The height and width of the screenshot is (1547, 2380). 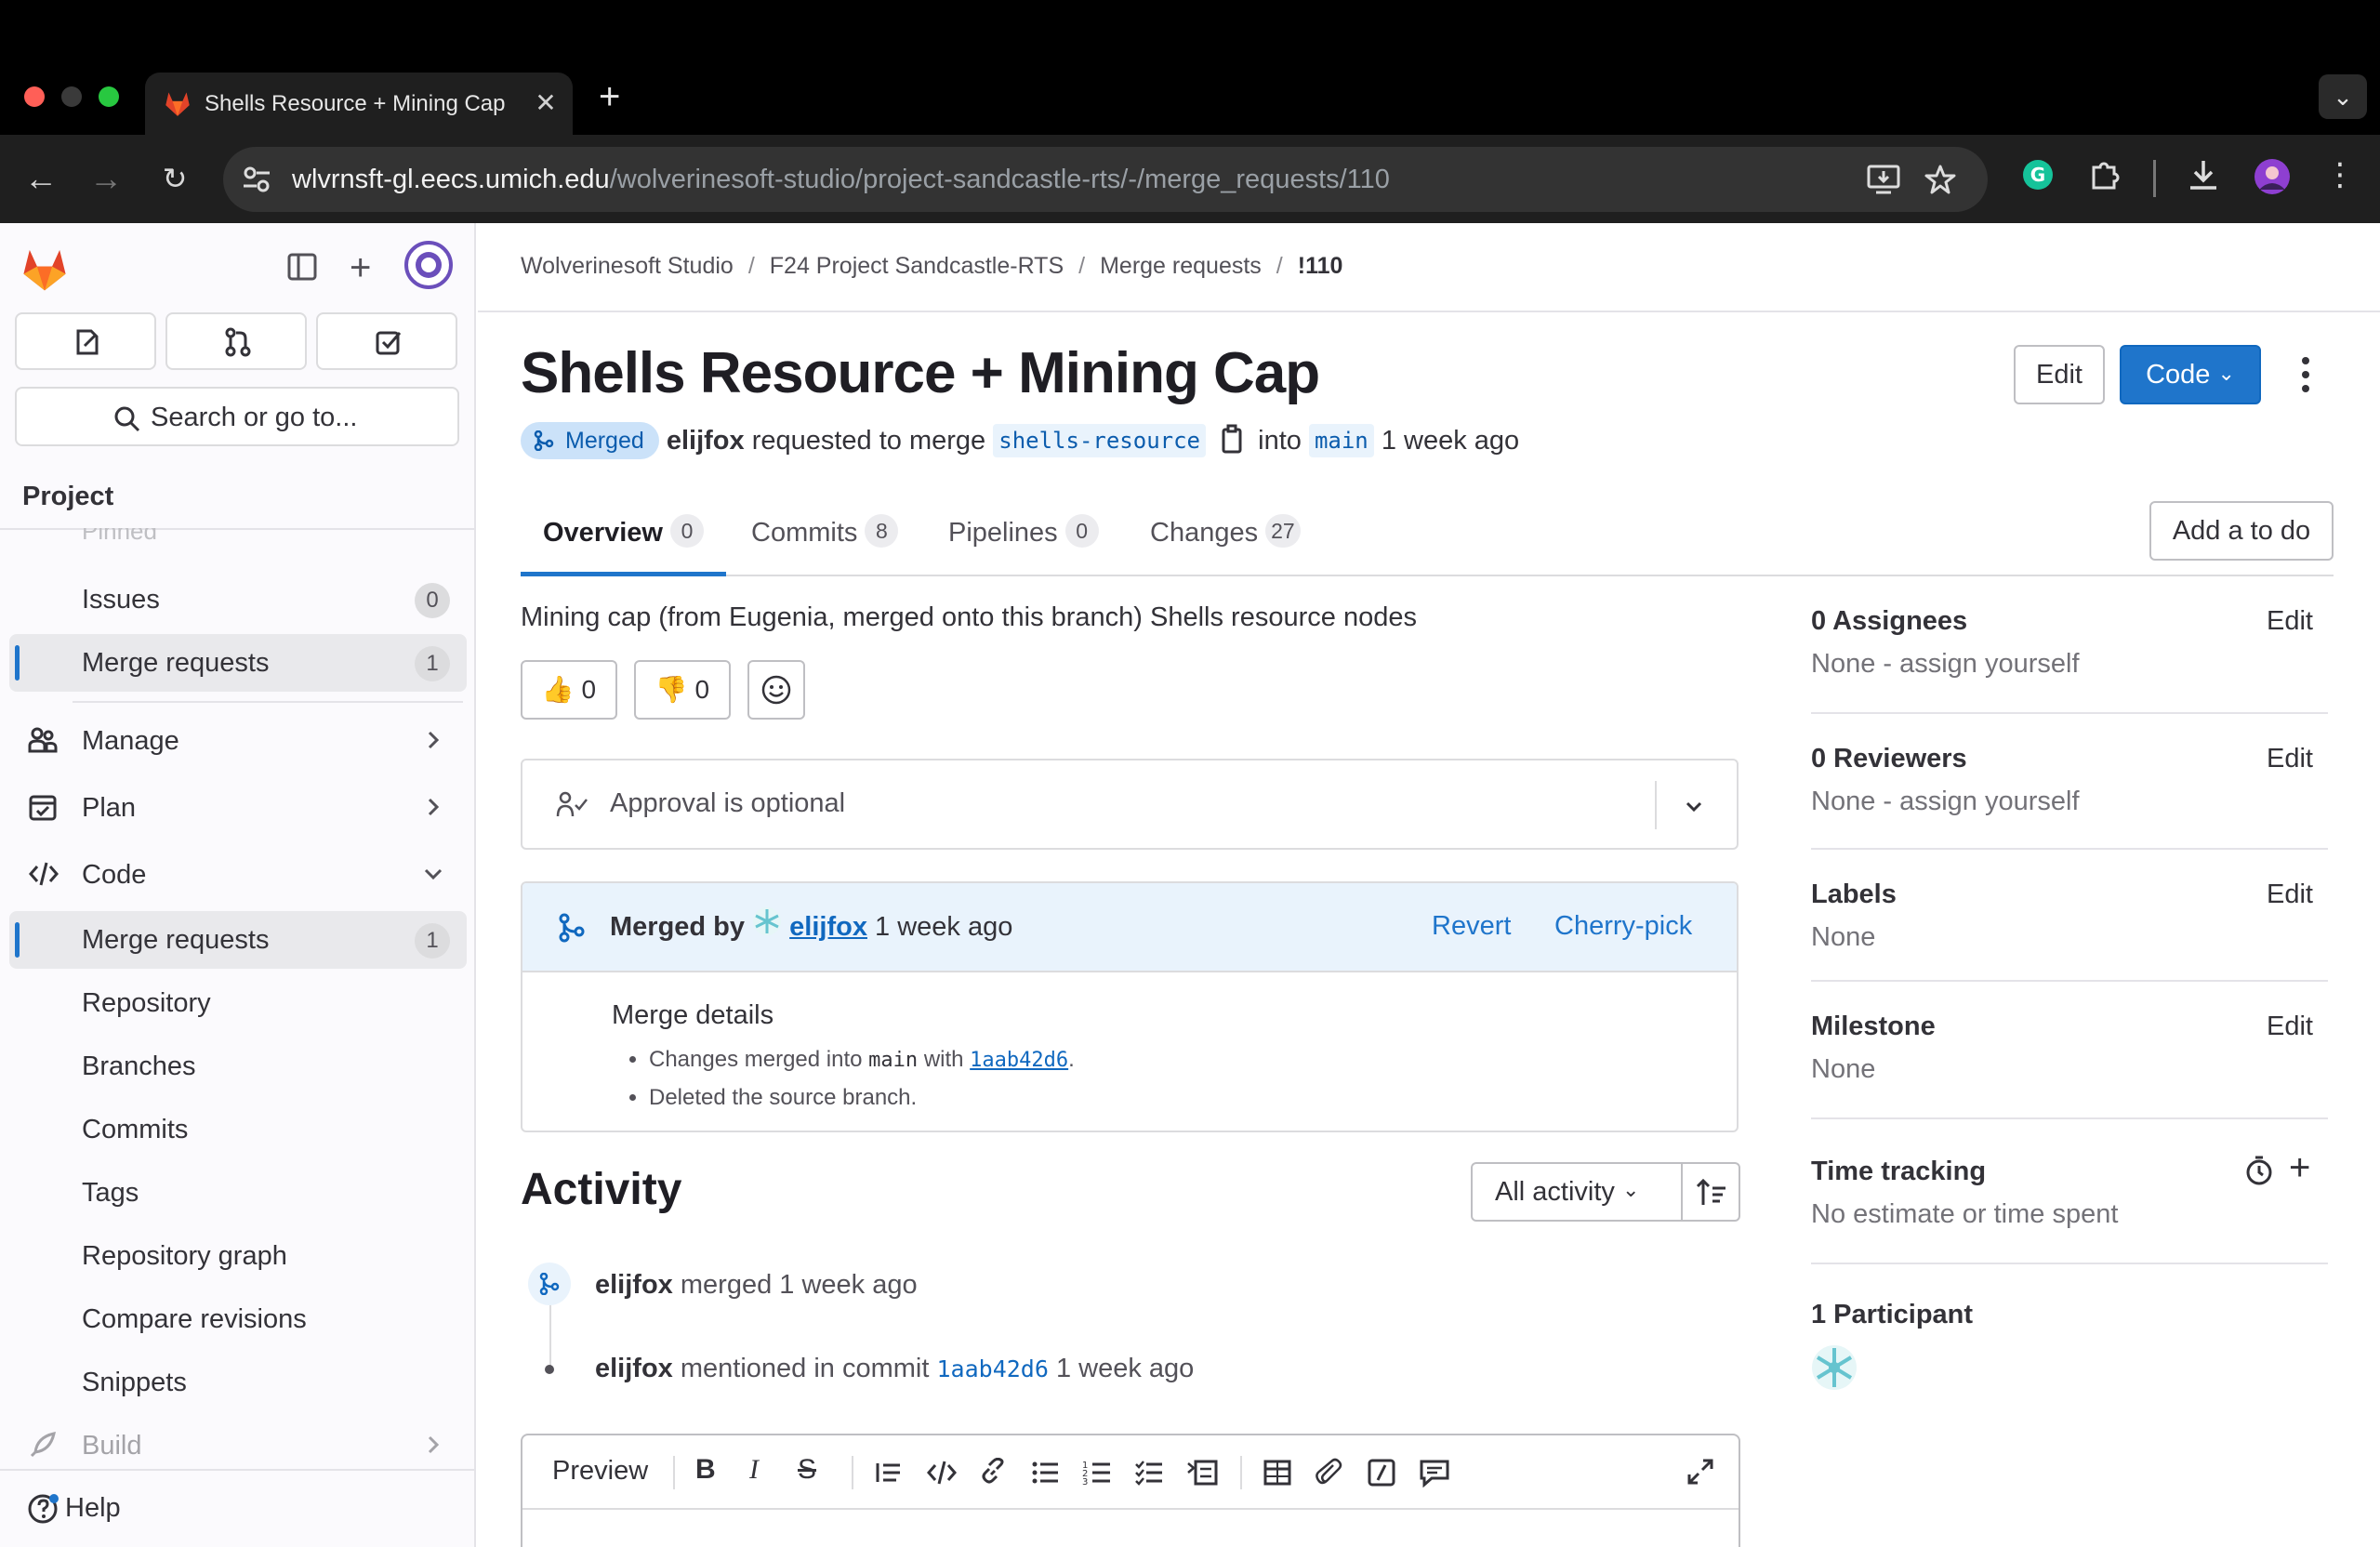 I want to click on sidebar-item-build: Build, so click(x=238, y=1445).